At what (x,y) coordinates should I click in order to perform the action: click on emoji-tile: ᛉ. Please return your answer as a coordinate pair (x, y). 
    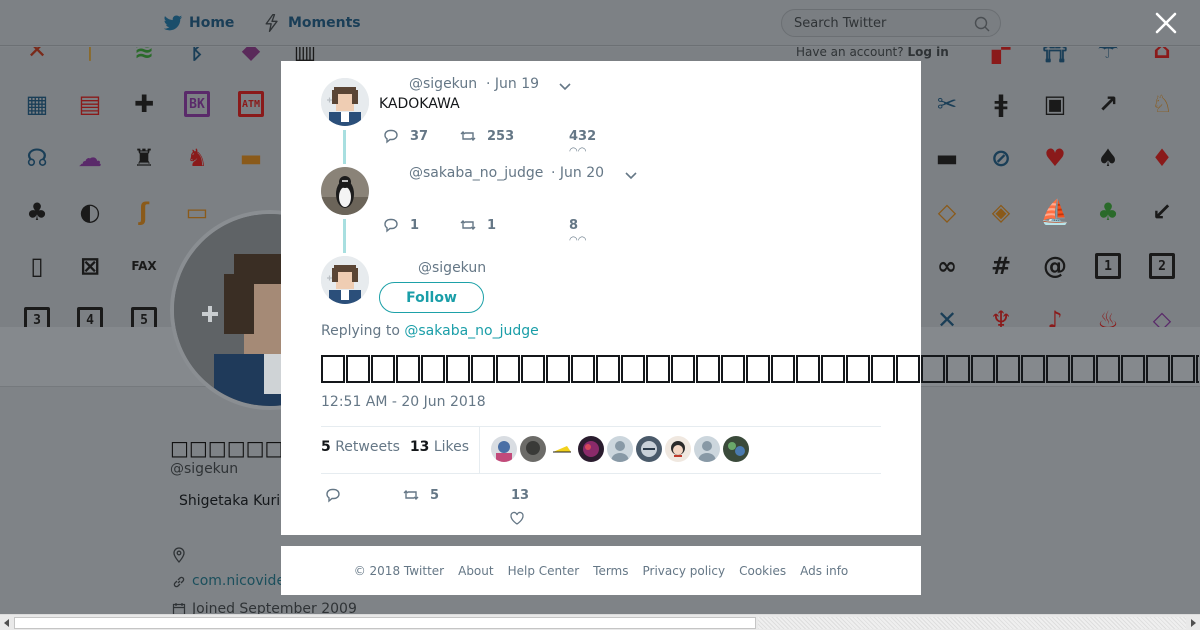
    Looking at the image, I should click on (90, 55).